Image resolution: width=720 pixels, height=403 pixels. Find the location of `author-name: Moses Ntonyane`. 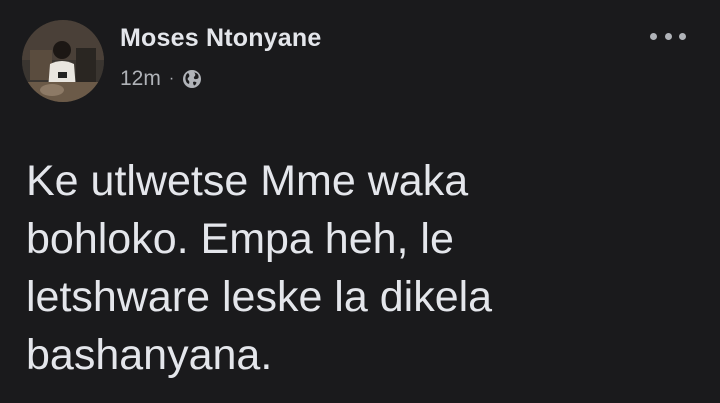

author-name: Moses Ntonyane is located at coordinates (220, 38).